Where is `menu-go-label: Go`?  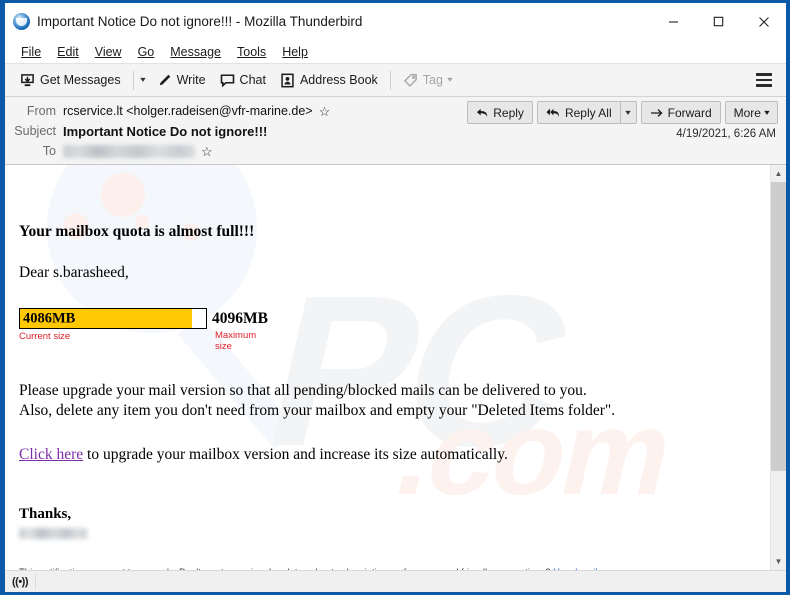 menu-go-label: Go is located at coordinates (146, 51).